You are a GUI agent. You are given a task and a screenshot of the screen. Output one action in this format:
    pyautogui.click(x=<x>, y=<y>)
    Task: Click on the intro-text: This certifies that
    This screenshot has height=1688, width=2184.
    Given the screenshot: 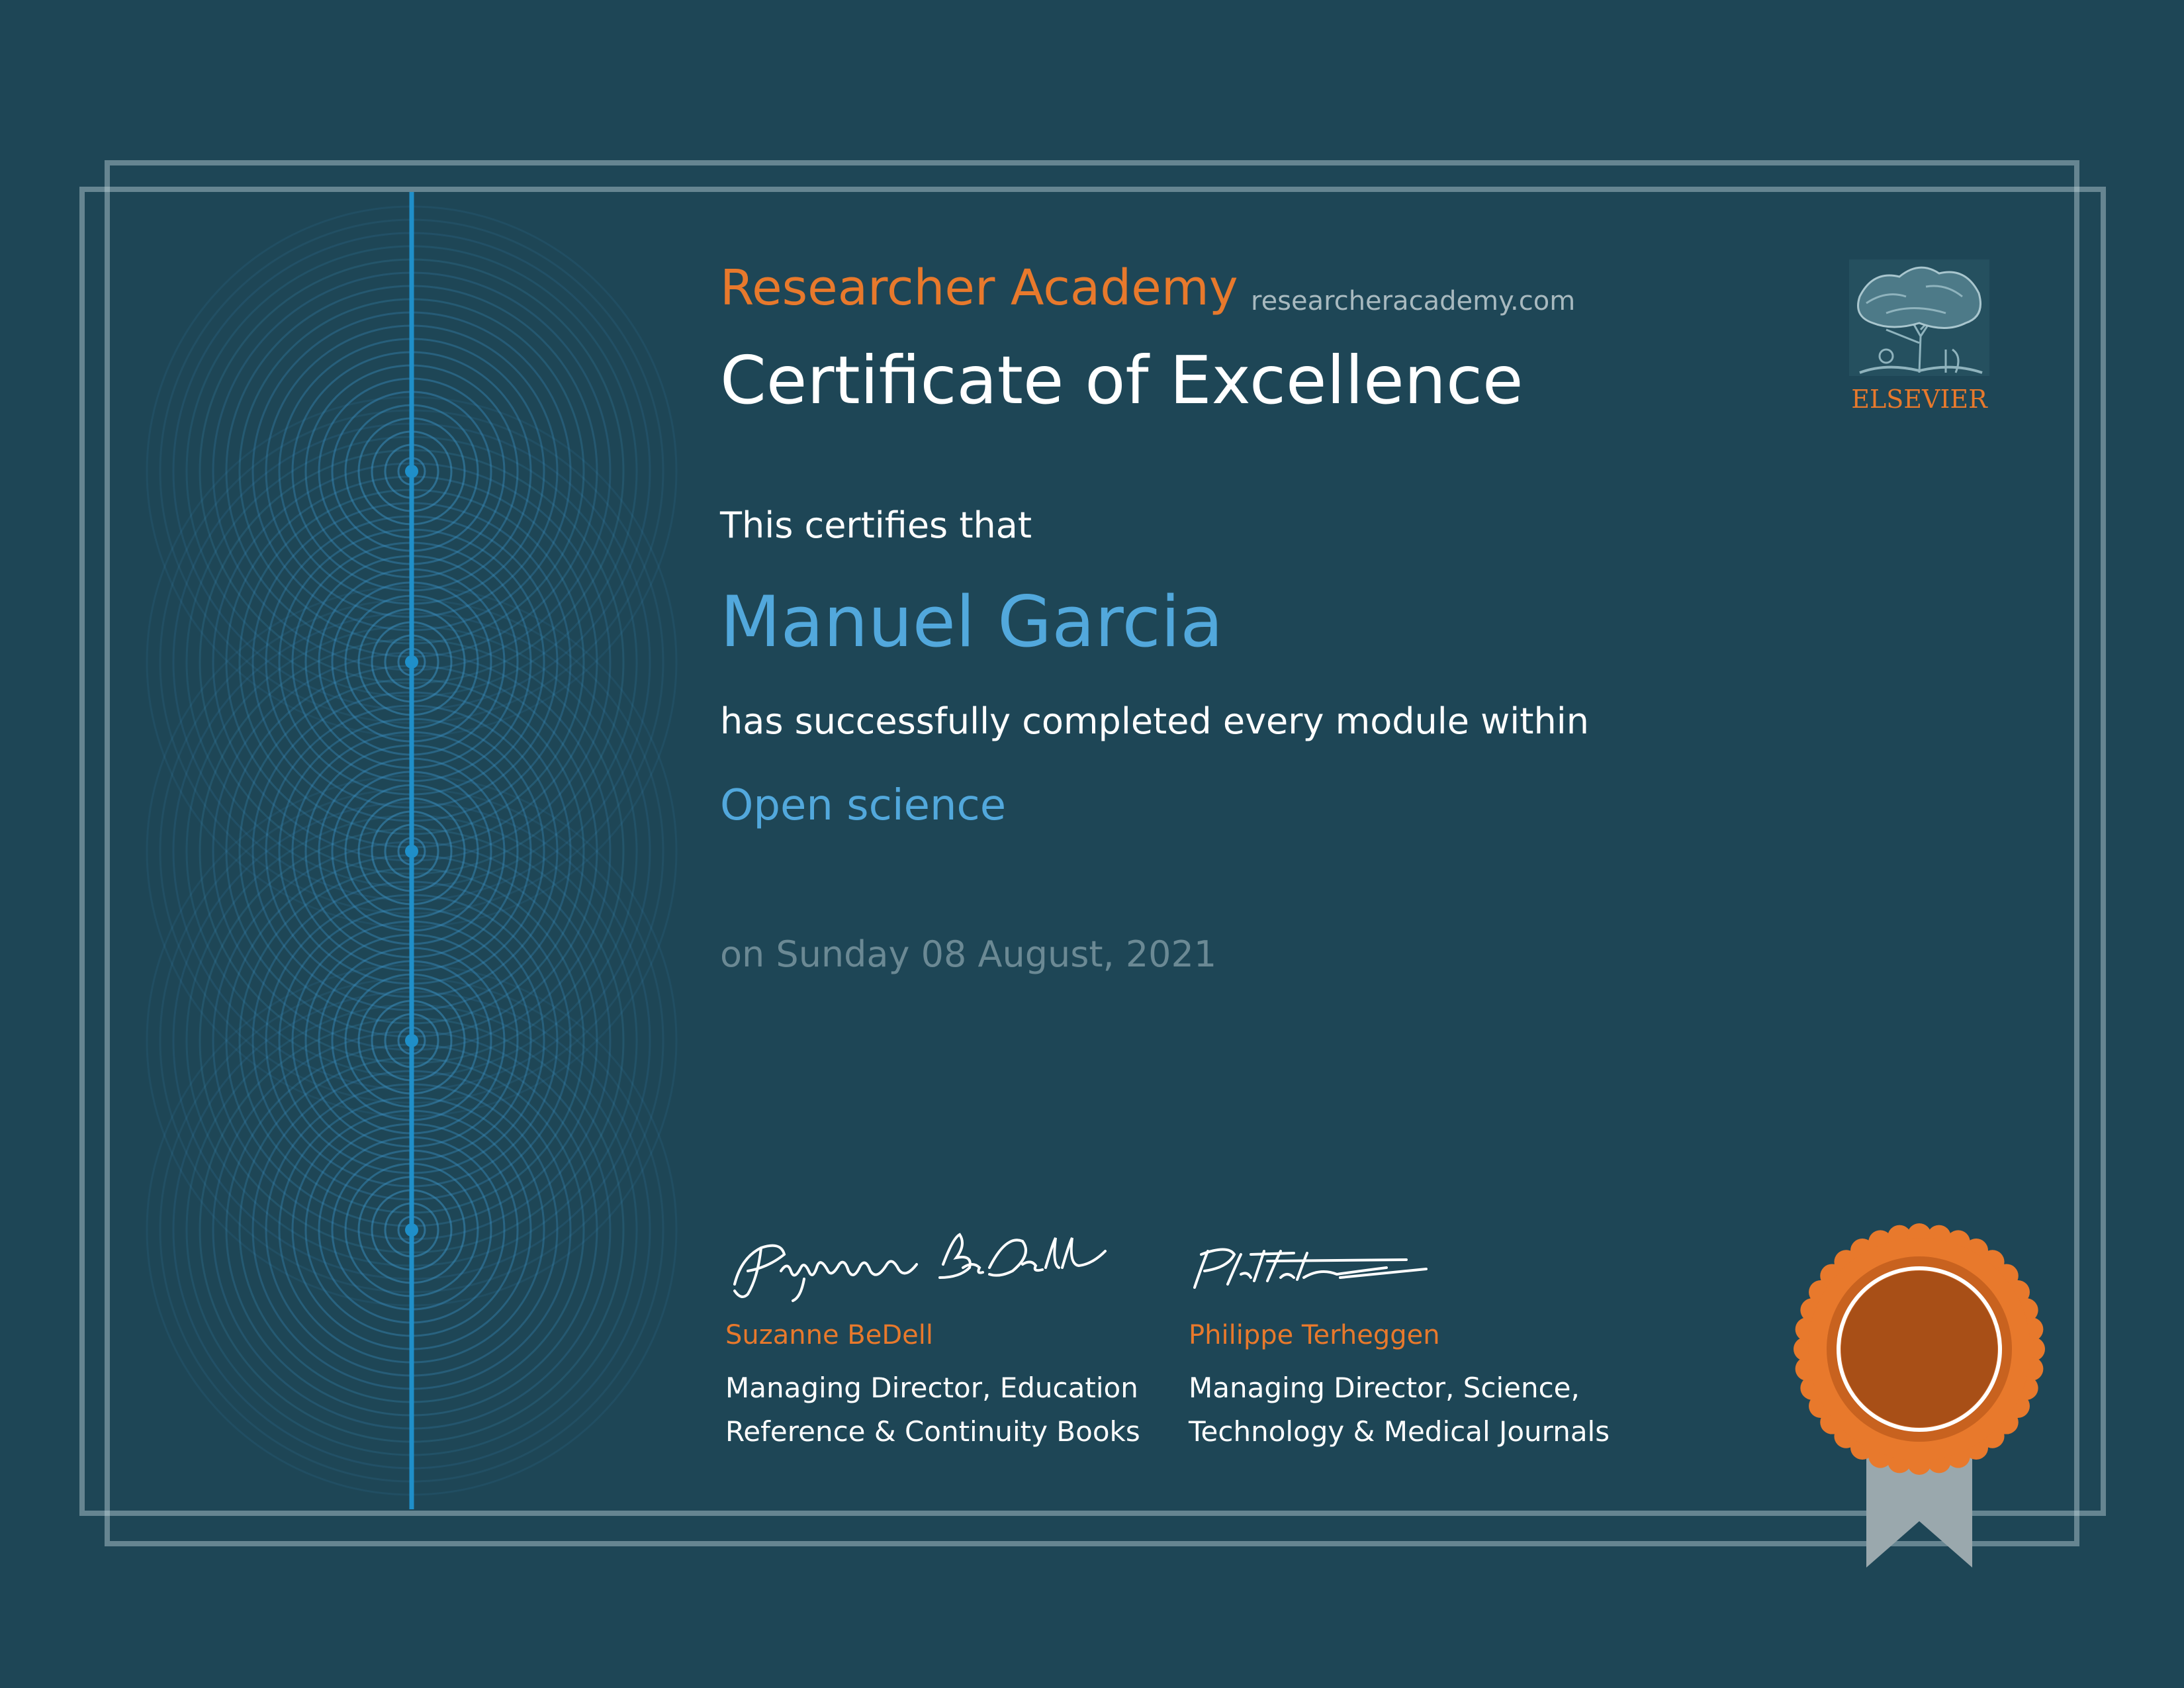 What is the action you would take?
    pyautogui.click(x=876, y=525)
    